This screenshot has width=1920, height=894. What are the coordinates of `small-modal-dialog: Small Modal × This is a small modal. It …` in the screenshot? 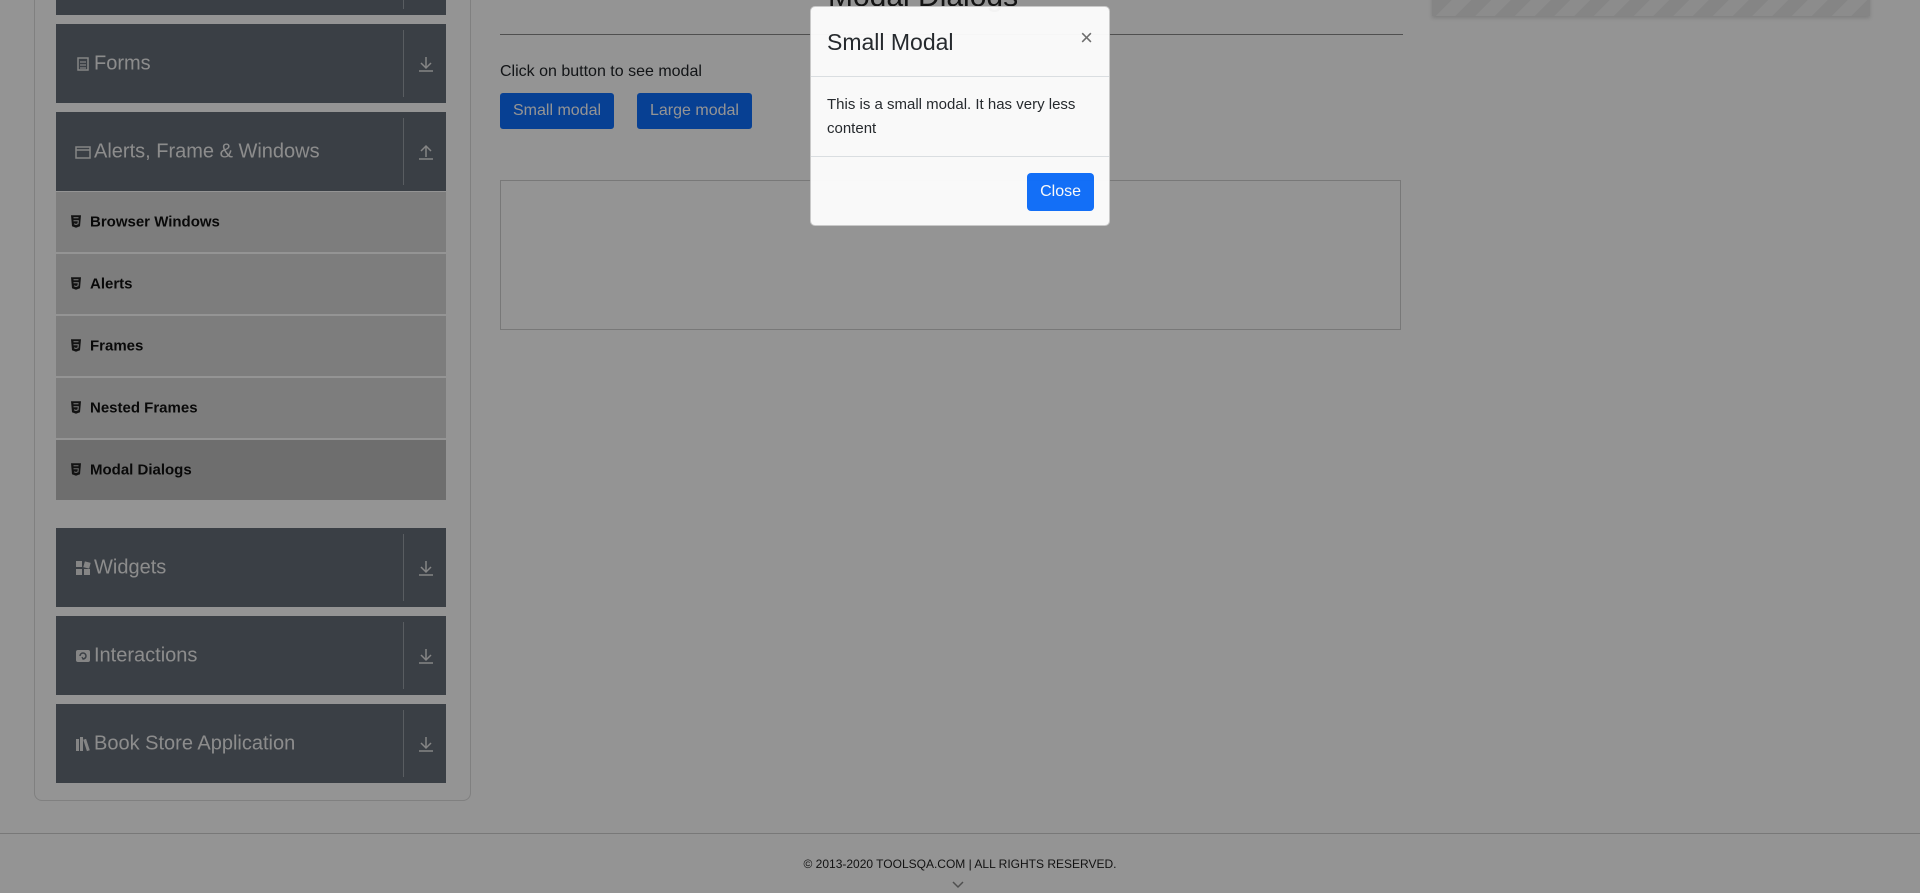 It's located at (960, 116).